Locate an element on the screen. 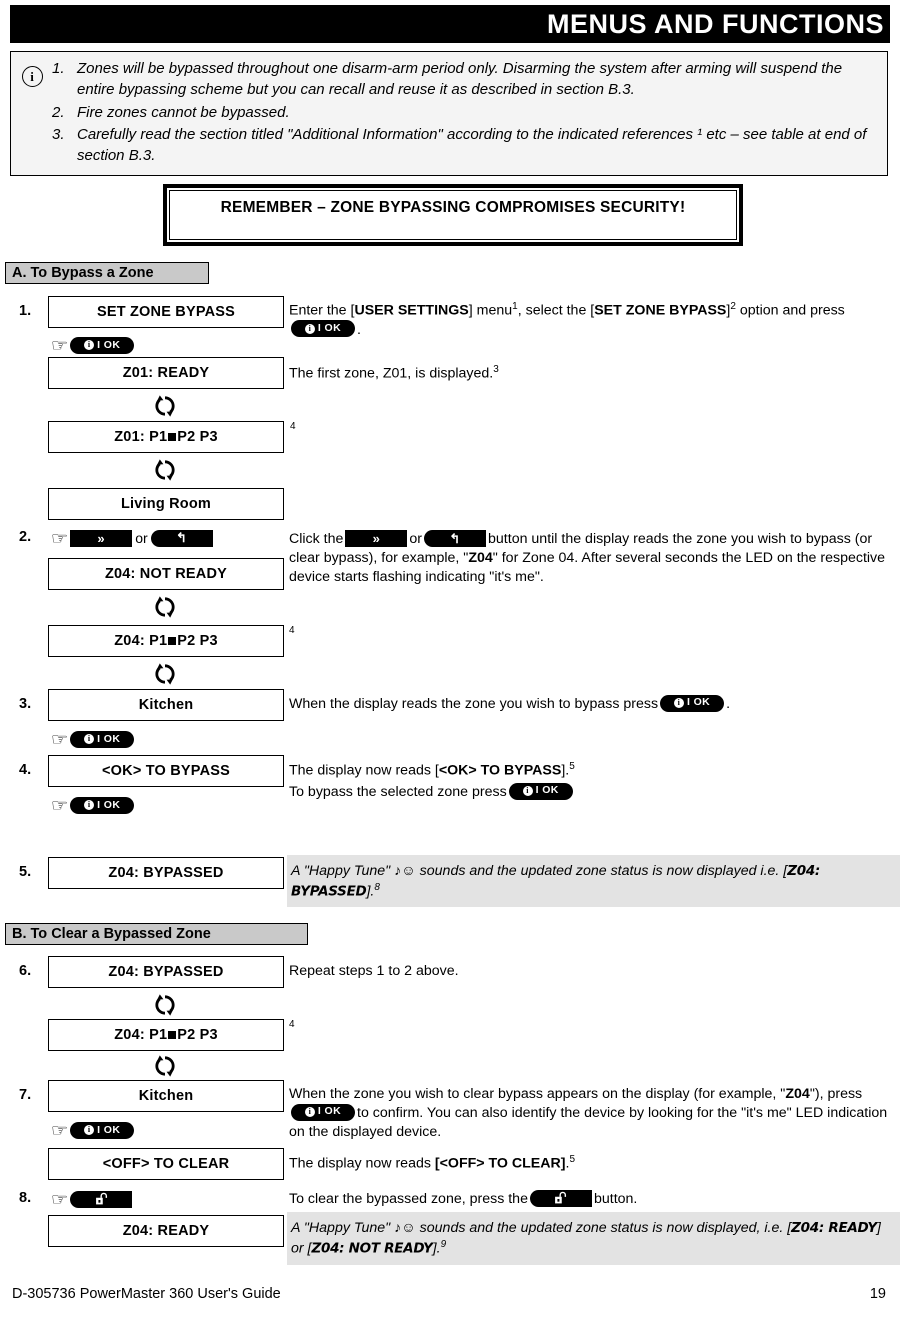 This screenshot has width=900, height=1325. lcd-ok-to-bypass: <OK> TO BYPASS is located at coordinates (166, 771).